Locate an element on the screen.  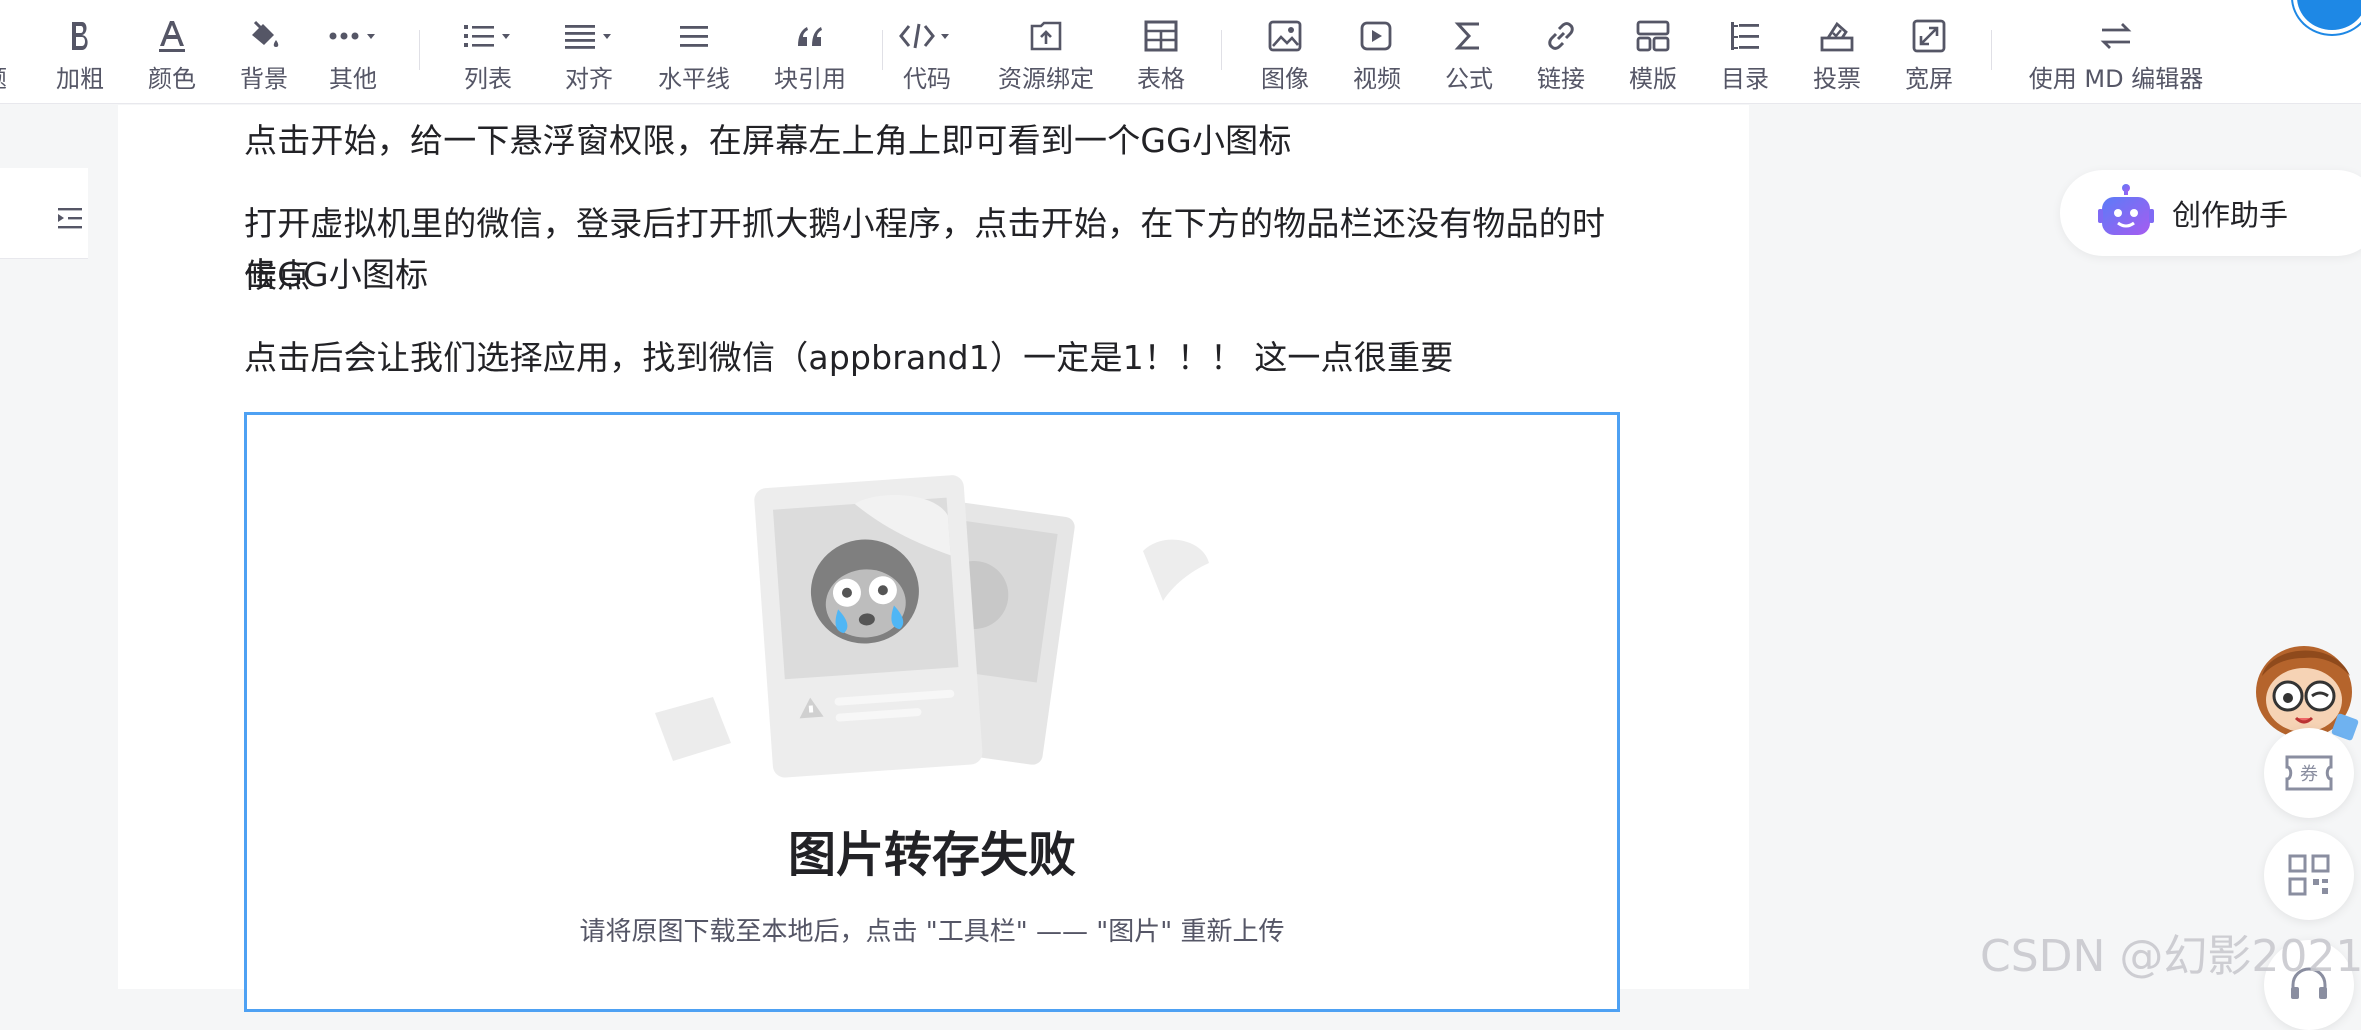
template-icon is located at coordinates (1653, 36).